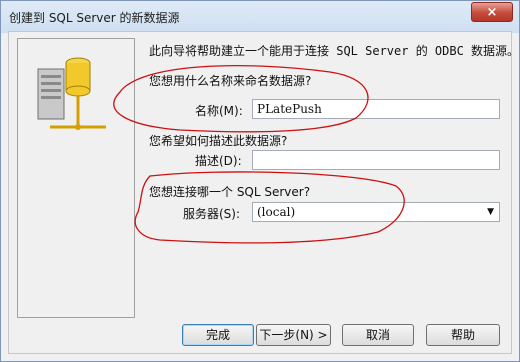  What do you see at coordinates (463, 335) in the screenshot?
I see `help-button: 帮助` at bounding box center [463, 335].